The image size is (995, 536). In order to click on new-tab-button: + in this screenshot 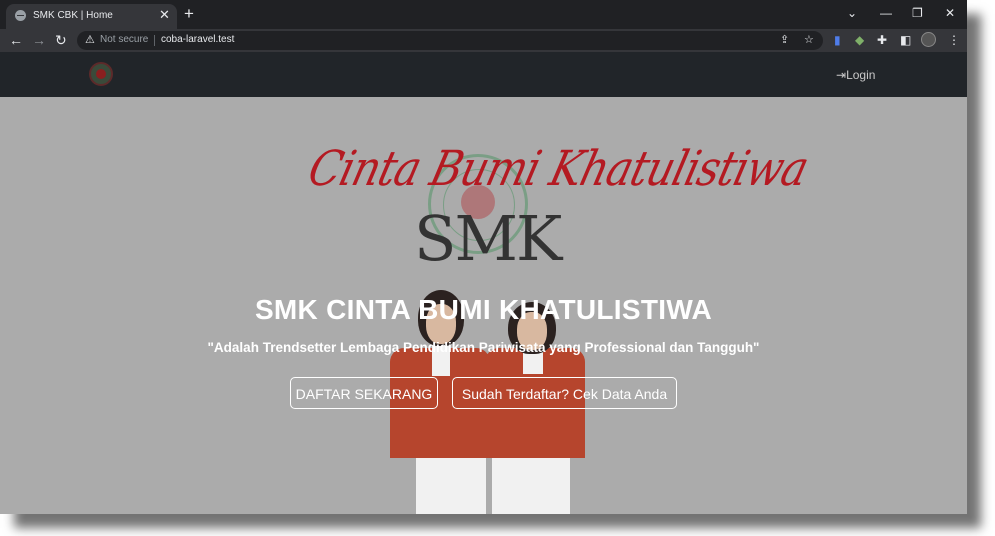, I will do `click(189, 14)`.